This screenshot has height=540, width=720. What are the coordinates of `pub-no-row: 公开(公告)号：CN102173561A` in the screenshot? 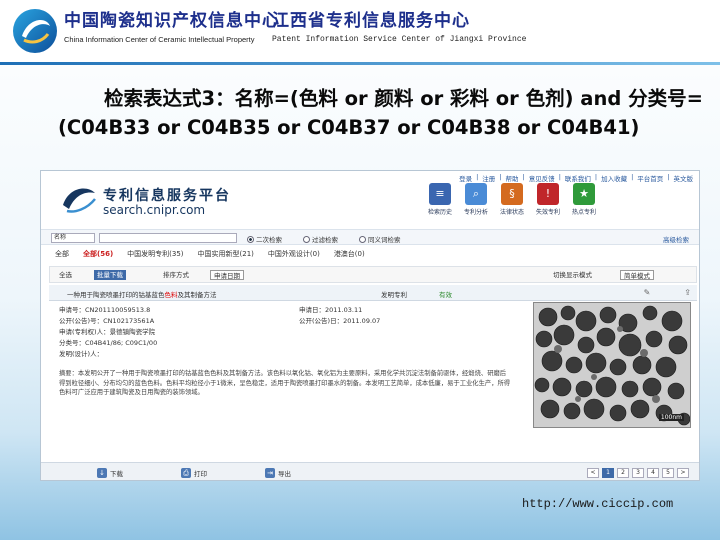 It's located at (107, 321).